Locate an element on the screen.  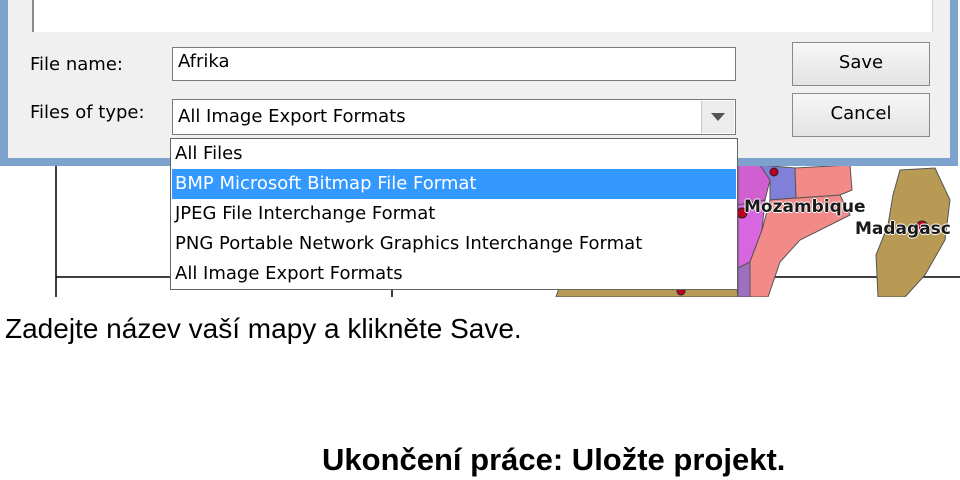
file-type-select: All Image Export Formats is located at coordinates (454, 117).